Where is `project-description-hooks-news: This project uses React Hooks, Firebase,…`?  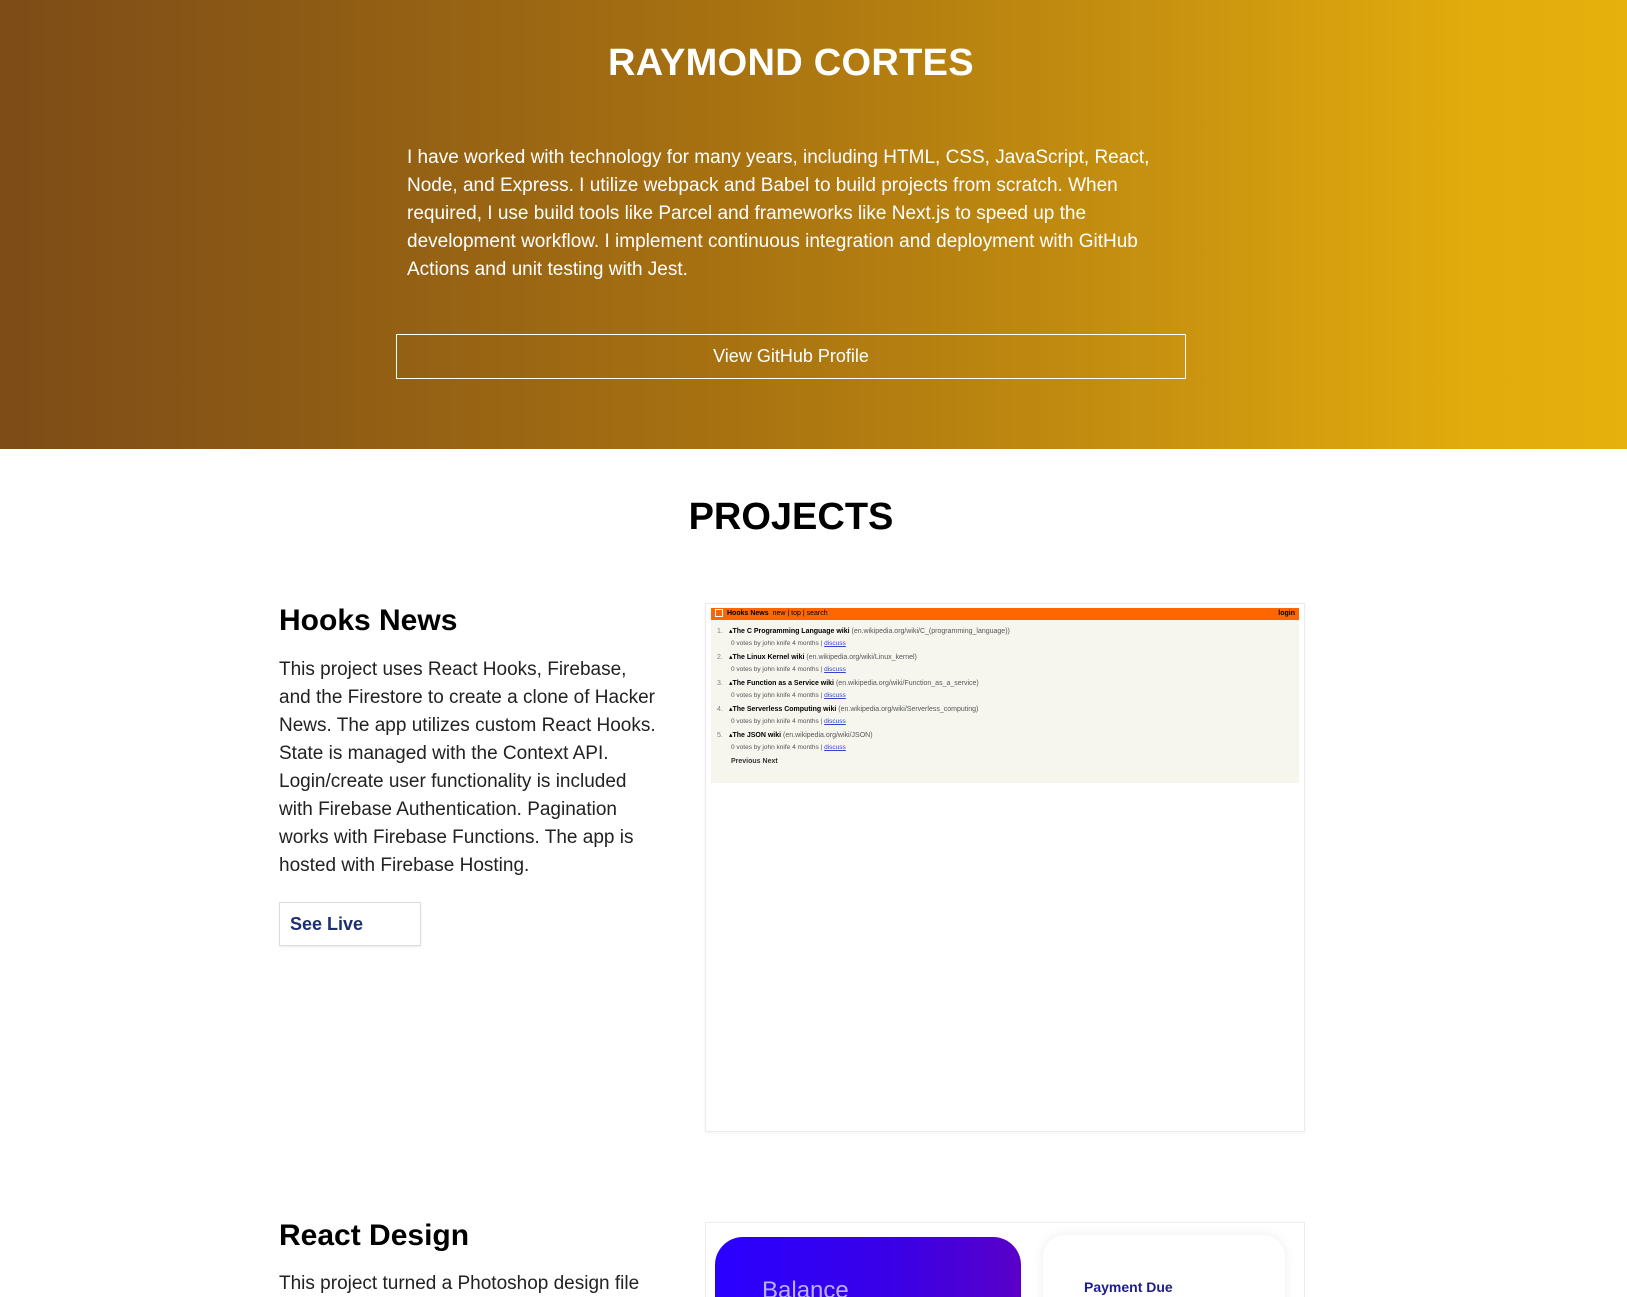
project-description-hooks-news: This project uses React Hooks, Firebase,… is located at coordinates (467, 767).